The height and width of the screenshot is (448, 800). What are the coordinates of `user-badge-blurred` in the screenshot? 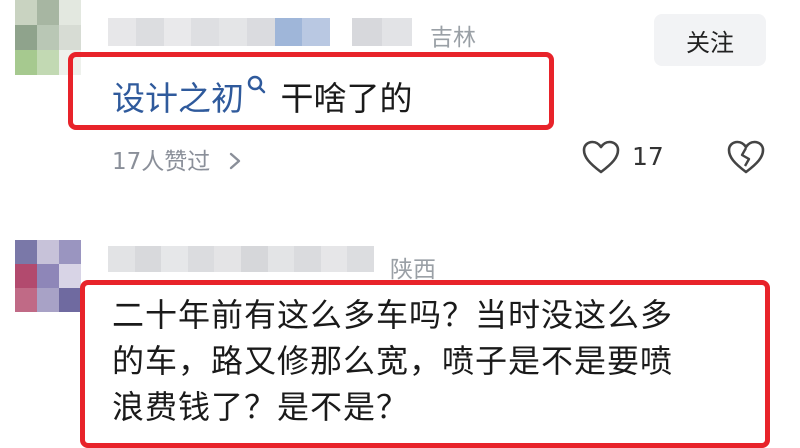 It's located at (382, 32).